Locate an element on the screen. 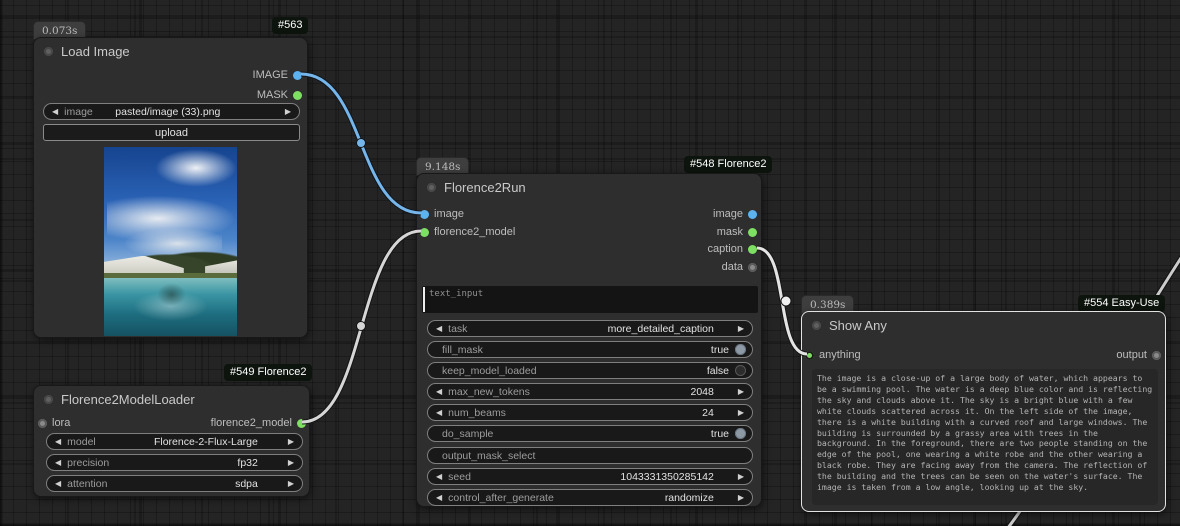 This screenshot has width=1180, height=526. control-after-generate-combo-widget: ◀ control_after_generate randomize ▶ is located at coordinates (590, 497).